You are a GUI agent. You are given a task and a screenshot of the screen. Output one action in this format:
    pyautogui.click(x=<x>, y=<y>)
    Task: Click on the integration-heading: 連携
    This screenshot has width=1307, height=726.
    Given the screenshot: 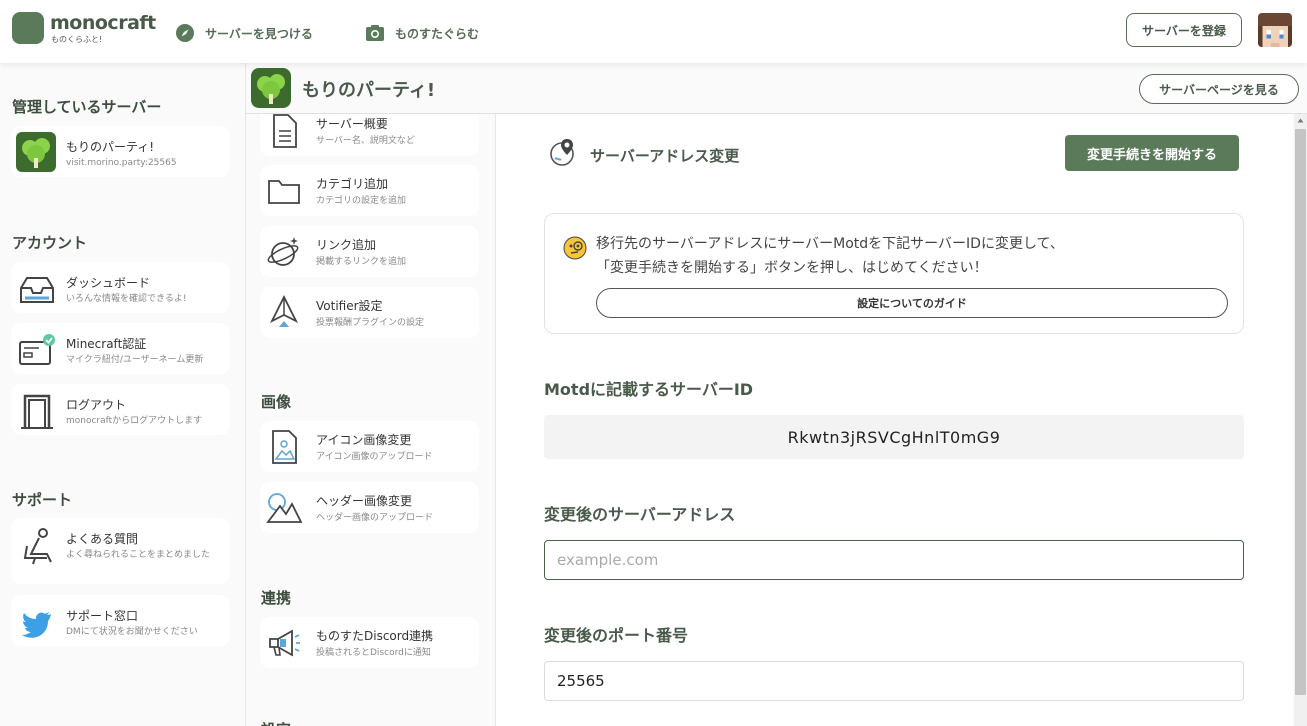 What is the action you would take?
    pyautogui.click(x=276, y=598)
    